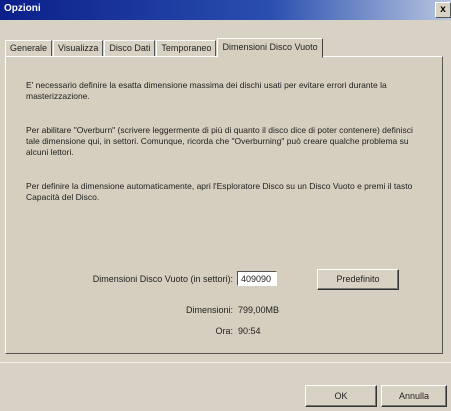 The image size is (451, 411). What do you see at coordinates (257, 278) in the screenshot?
I see `size-input: 409090` at bounding box center [257, 278].